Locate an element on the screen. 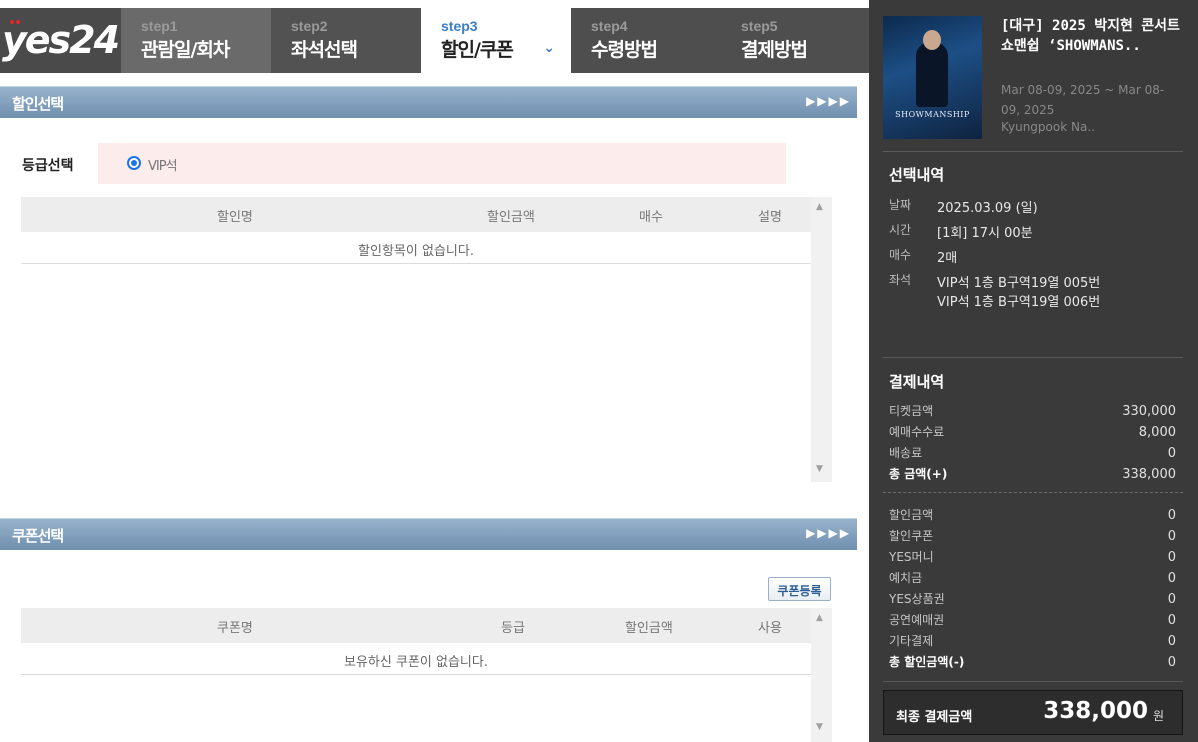 The width and height of the screenshot is (1198, 742). show-poster: SHOWMANSHIP is located at coordinates (932, 77).